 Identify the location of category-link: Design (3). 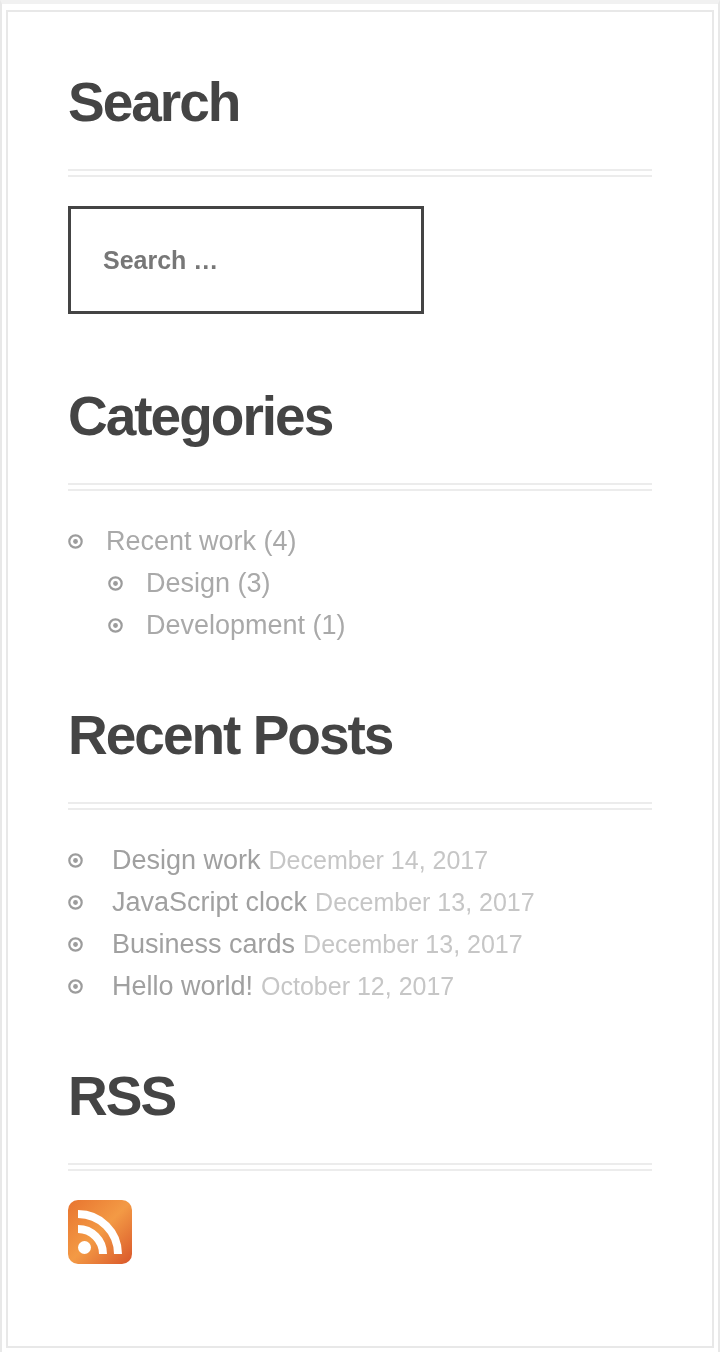
(208, 583).